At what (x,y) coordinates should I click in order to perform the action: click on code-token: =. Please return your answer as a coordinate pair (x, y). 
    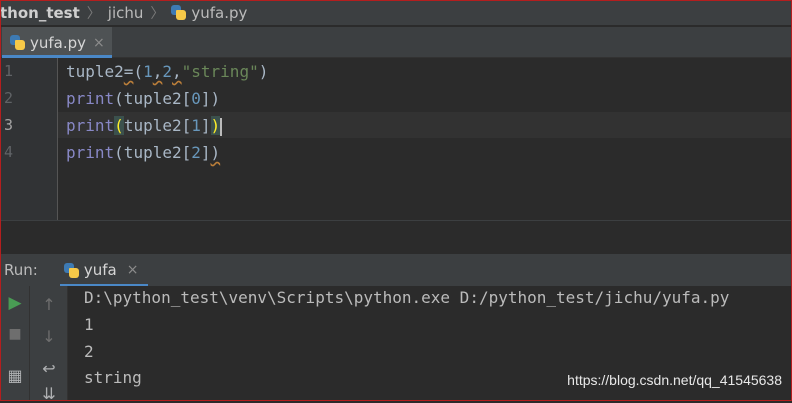
    Looking at the image, I should click on (128, 71).